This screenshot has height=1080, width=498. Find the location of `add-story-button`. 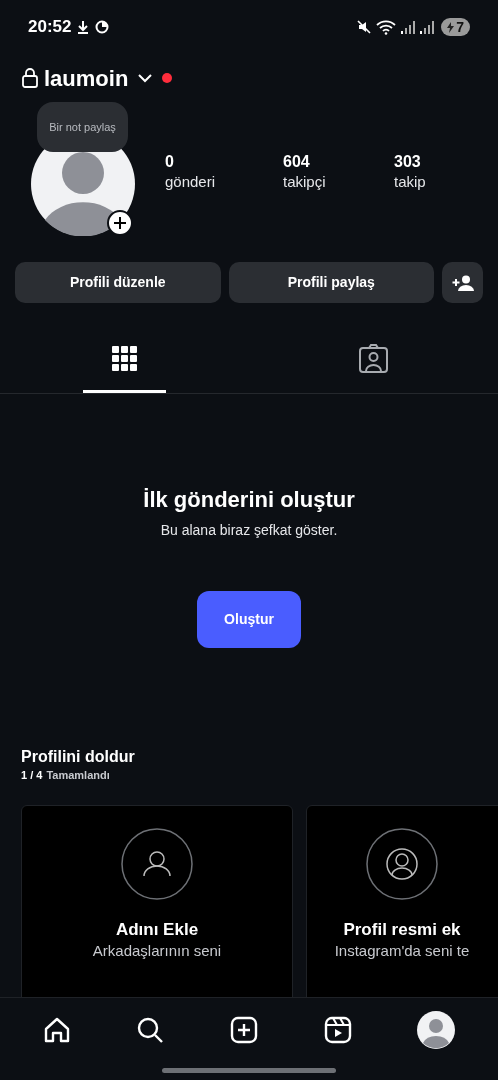

add-story-button is located at coordinates (120, 223).